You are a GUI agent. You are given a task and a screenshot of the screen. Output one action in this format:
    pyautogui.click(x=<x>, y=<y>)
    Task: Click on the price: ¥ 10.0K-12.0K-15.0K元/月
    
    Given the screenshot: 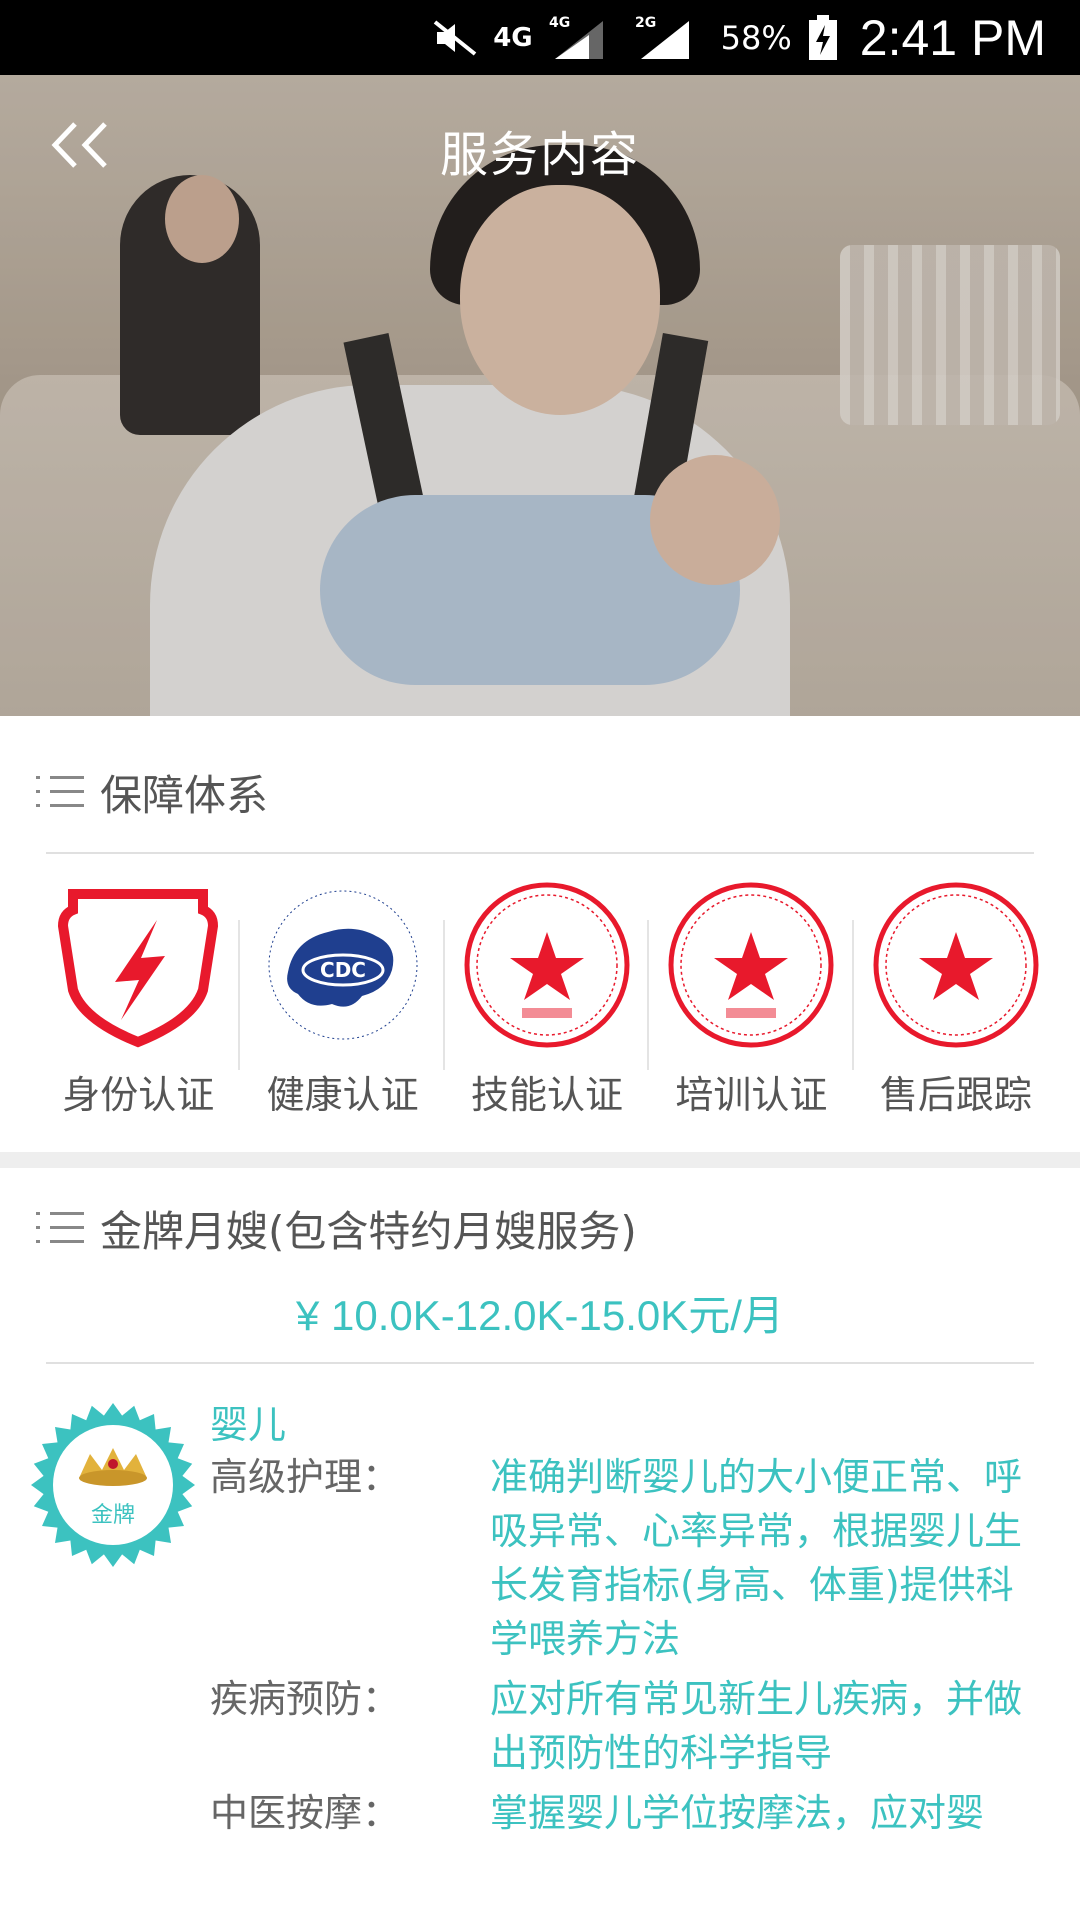 What is the action you would take?
    pyautogui.click(x=540, y=1315)
    